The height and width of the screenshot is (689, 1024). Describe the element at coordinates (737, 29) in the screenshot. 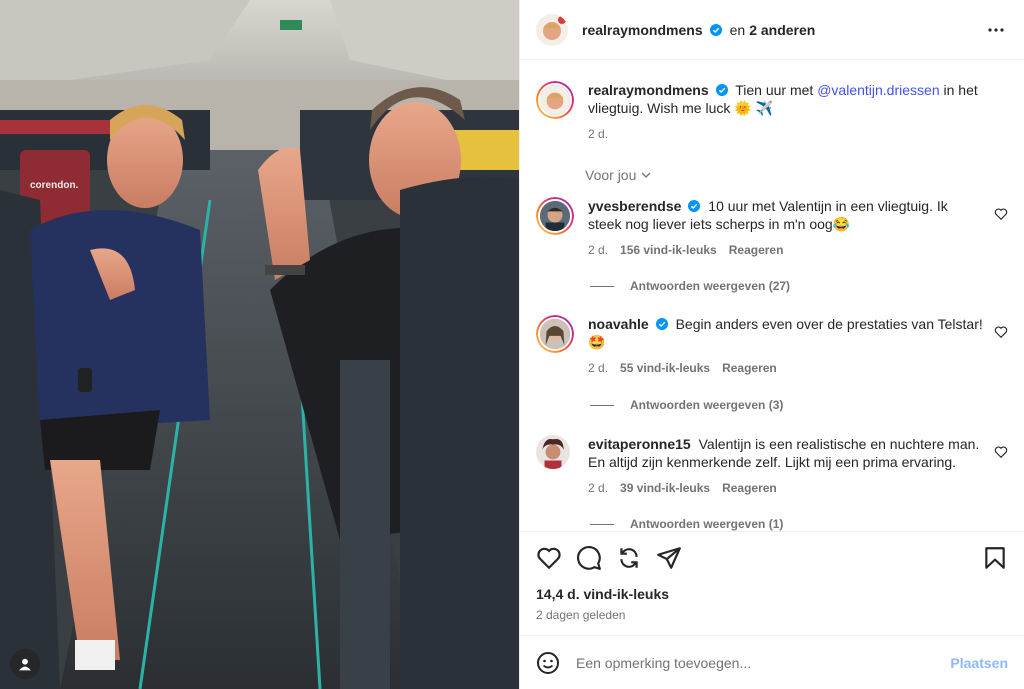

I see `coauthors-prefix: en` at that location.